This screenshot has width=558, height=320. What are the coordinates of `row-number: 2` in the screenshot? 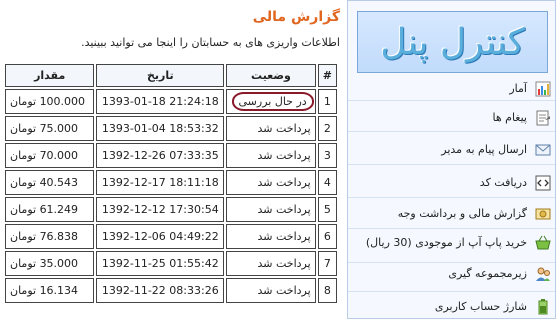 It's located at (327, 128).